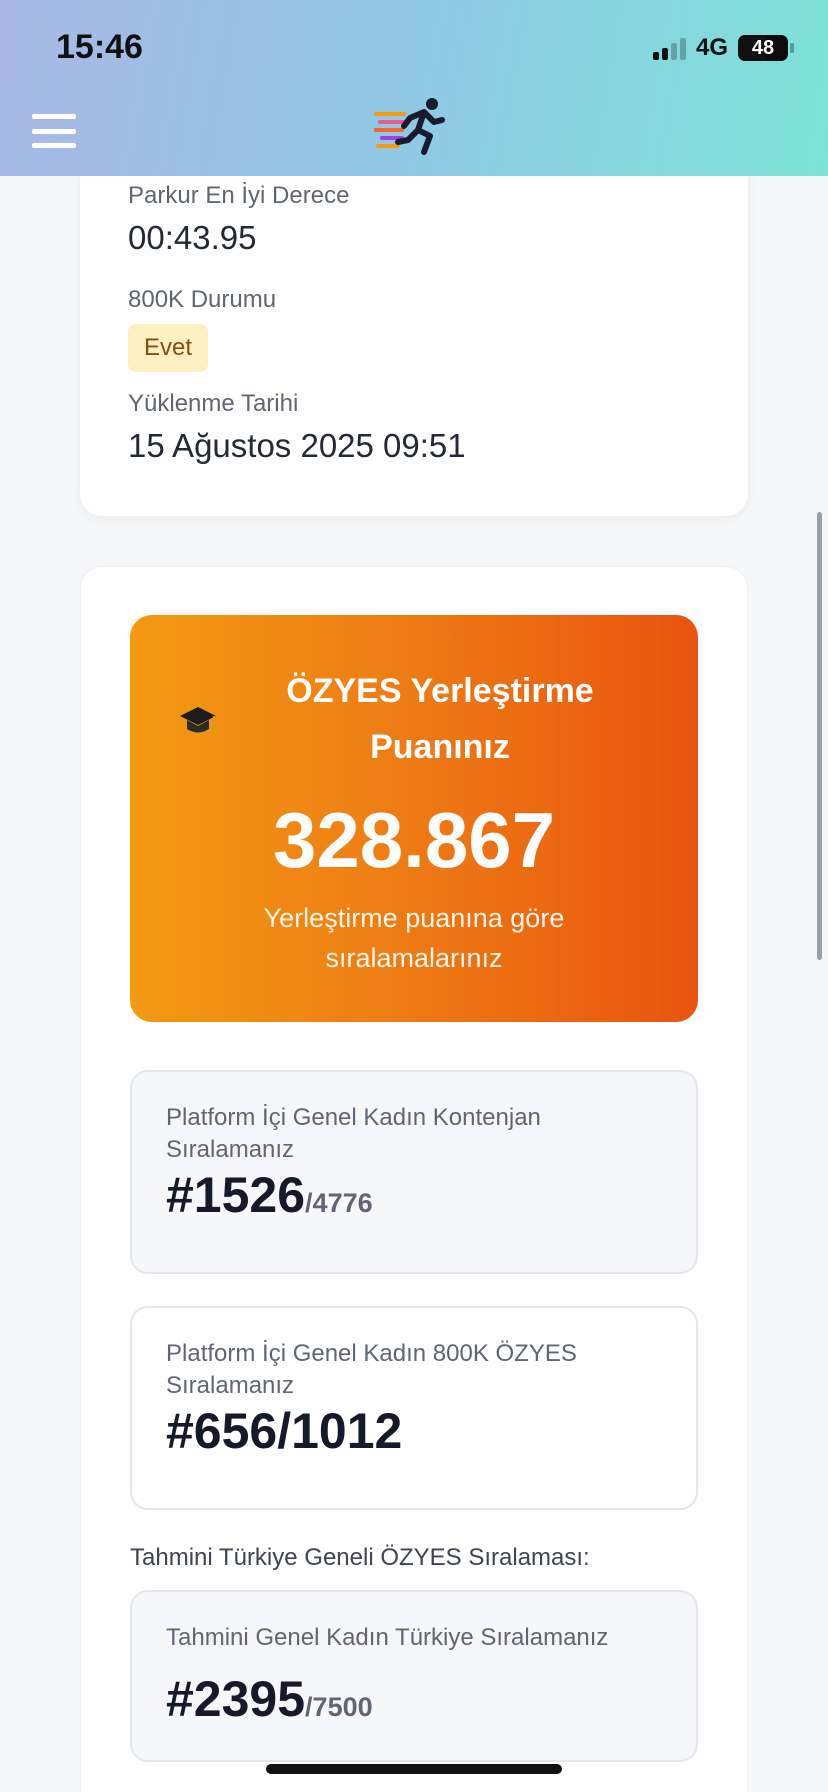 Image resolution: width=828 pixels, height=1792 pixels. Describe the element at coordinates (198, 720) in the screenshot. I see `graduation-cap-icon` at that location.